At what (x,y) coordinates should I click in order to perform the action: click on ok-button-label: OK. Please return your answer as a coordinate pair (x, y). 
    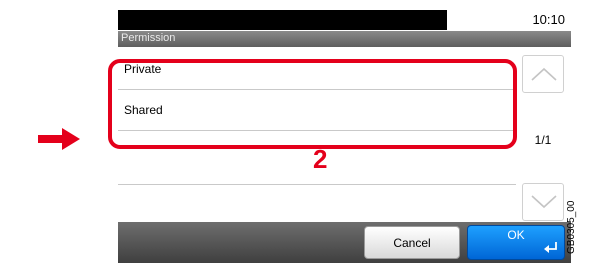
    Looking at the image, I should click on (516, 235).